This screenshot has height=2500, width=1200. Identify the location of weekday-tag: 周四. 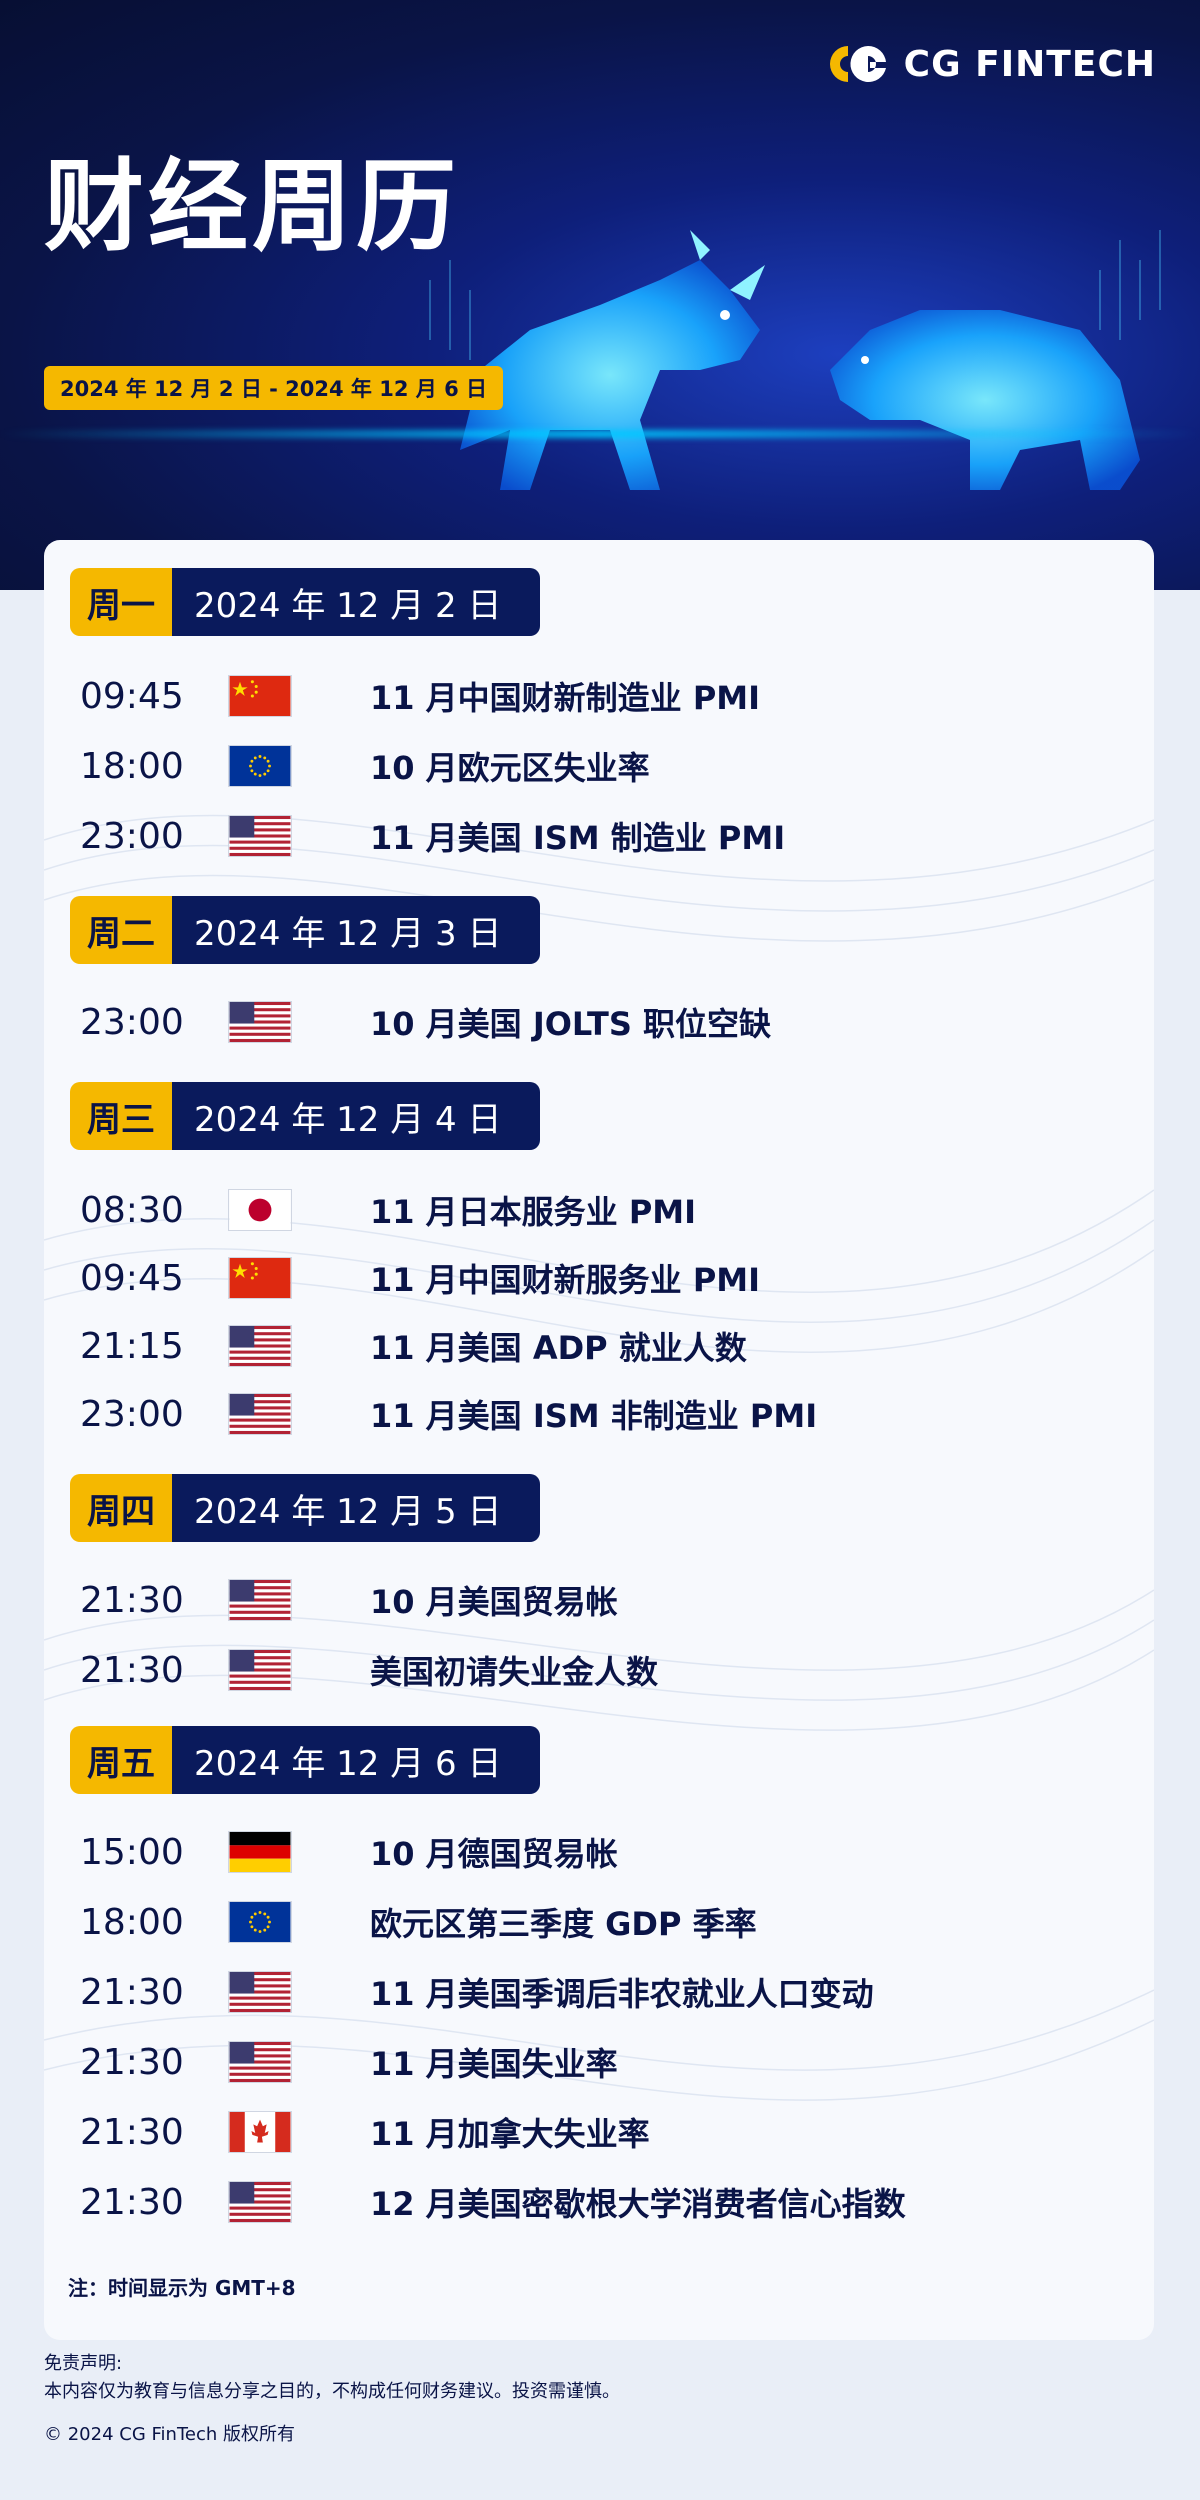
(121, 1508).